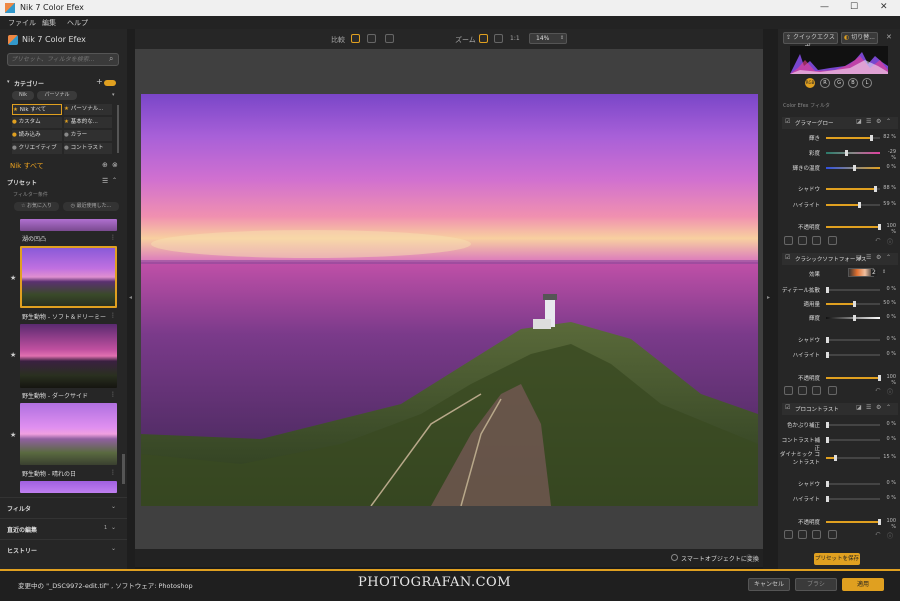 Image resolution: width=900 pixels, height=601 pixels. Describe the element at coordinates (110, 83) in the screenshot. I see `category-toggle` at that location.